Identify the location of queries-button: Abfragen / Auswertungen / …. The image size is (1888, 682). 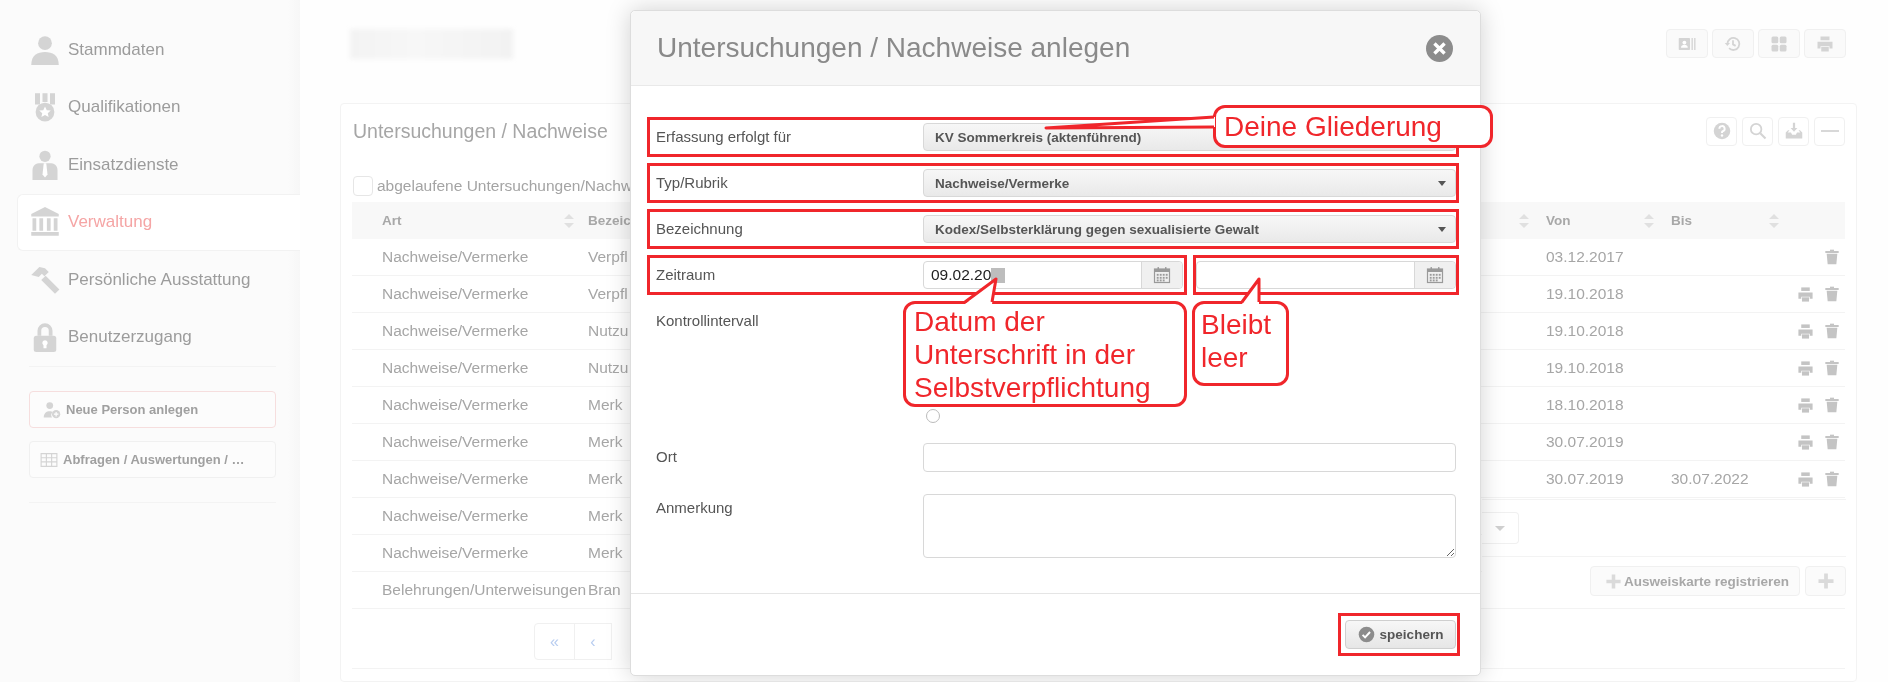
(152, 459).